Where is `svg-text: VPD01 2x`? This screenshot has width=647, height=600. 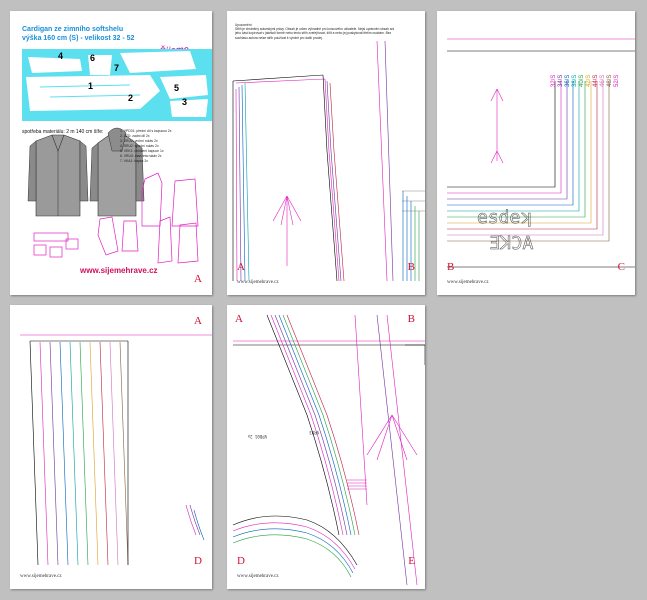 svg-text: VPD01 2x is located at coordinates (257, 436).